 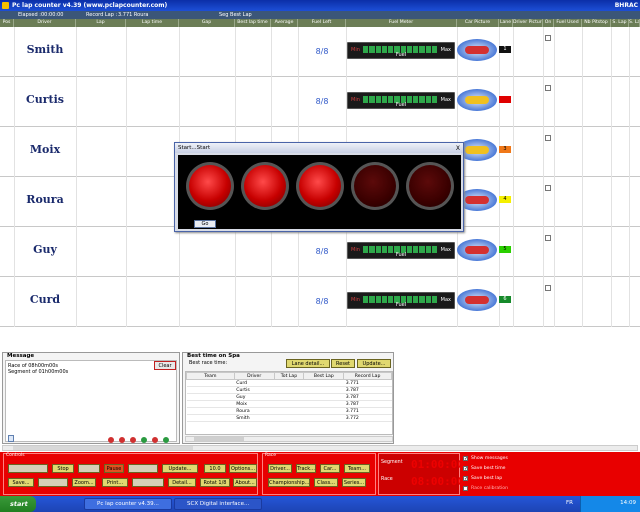 What do you see at coordinates (103, 448) in the screenshot?
I see `main-scroll-thumb` at bounding box center [103, 448].